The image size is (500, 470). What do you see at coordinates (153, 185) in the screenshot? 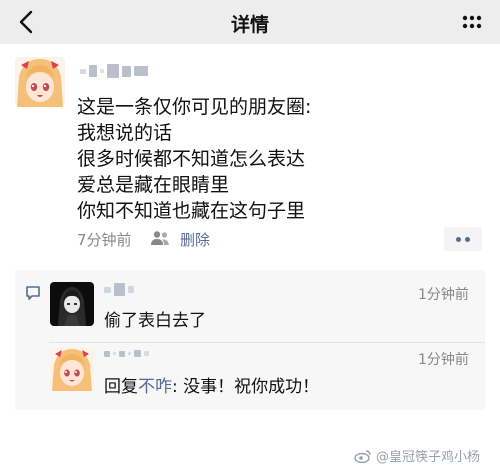
I see `post-line: 爱总是藏在眼睛里` at bounding box center [153, 185].